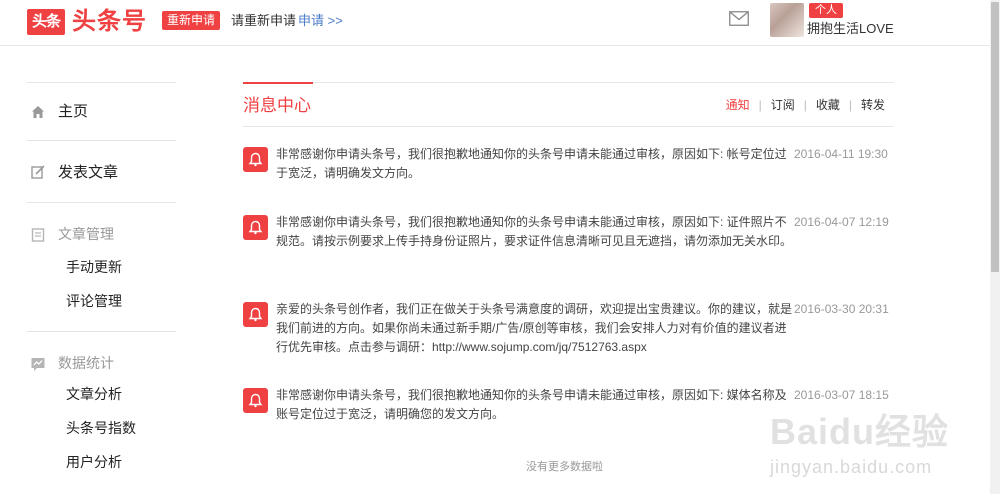  Describe the element at coordinates (278, 83) in the screenshot. I see `title-accent-bar` at that location.